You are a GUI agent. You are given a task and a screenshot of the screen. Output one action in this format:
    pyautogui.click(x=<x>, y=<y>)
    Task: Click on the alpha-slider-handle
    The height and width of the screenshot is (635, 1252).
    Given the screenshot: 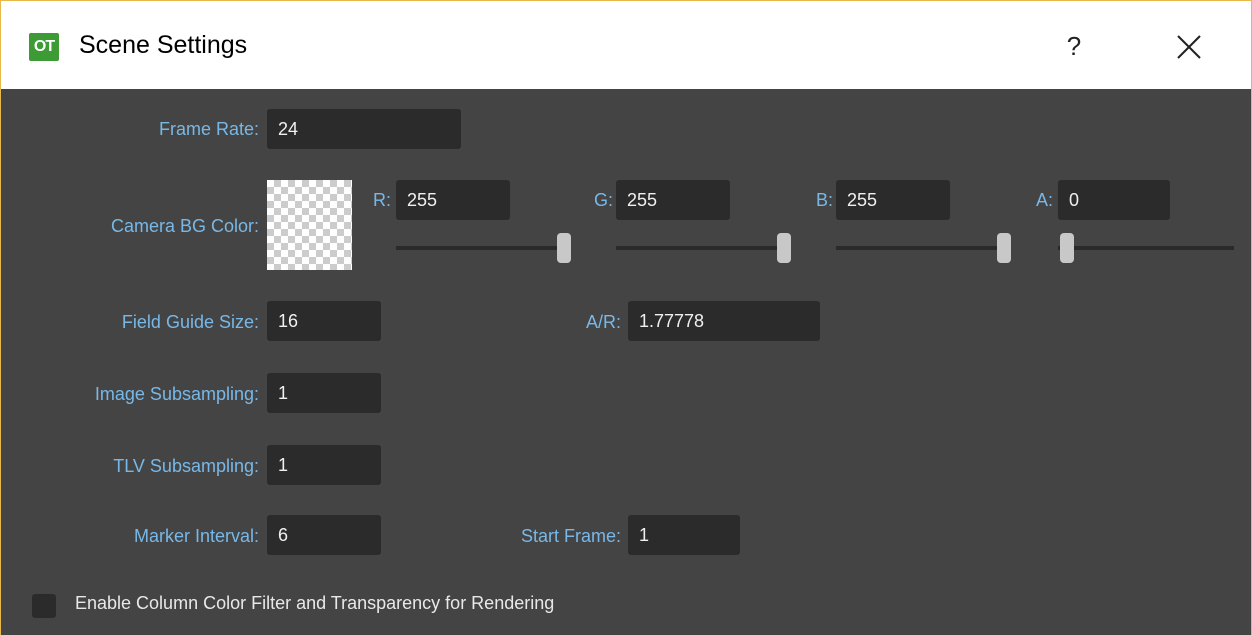 What is the action you would take?
    pyautogui.click(x=1067, y=248)
    